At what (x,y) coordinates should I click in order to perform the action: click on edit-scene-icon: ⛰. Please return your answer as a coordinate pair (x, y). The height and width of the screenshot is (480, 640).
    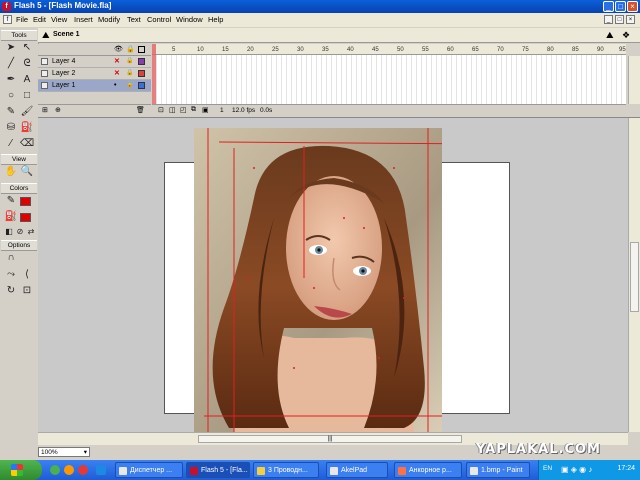
    Looking at the image, I should click on (610, 35).